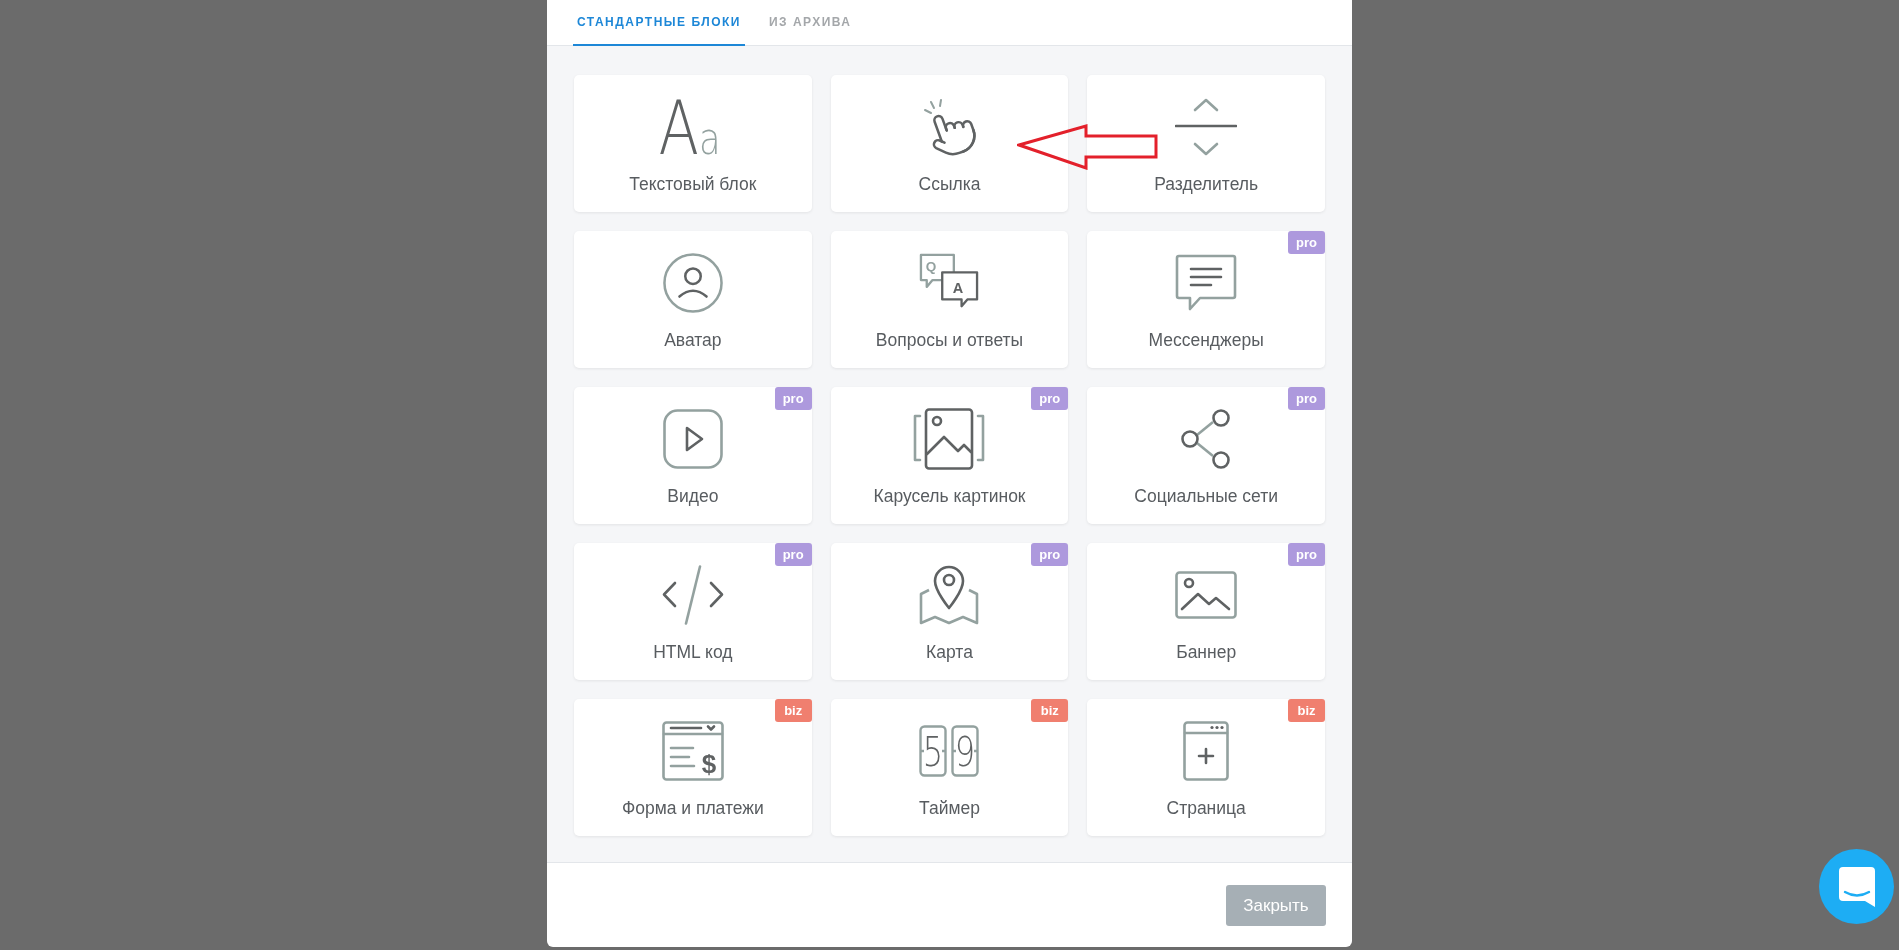 Image resolution: width=1899 pixels, height=950 pixels. I want to click on letters-icon: Aa, so click(692, 127).